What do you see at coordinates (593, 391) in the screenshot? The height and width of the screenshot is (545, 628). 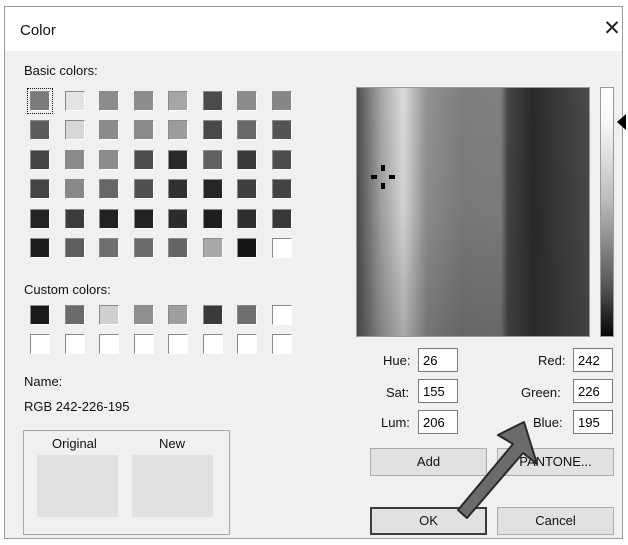 I see `green-field` at bounding box center [593, 391].